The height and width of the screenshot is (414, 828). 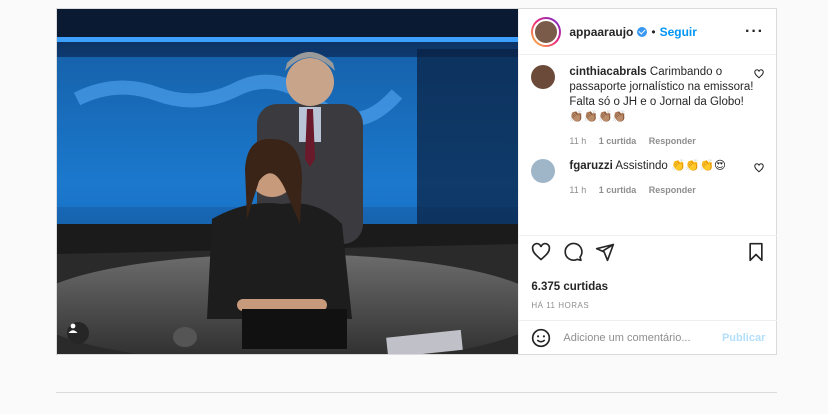 I want to click on user-icon, so click(x=73, y=328).